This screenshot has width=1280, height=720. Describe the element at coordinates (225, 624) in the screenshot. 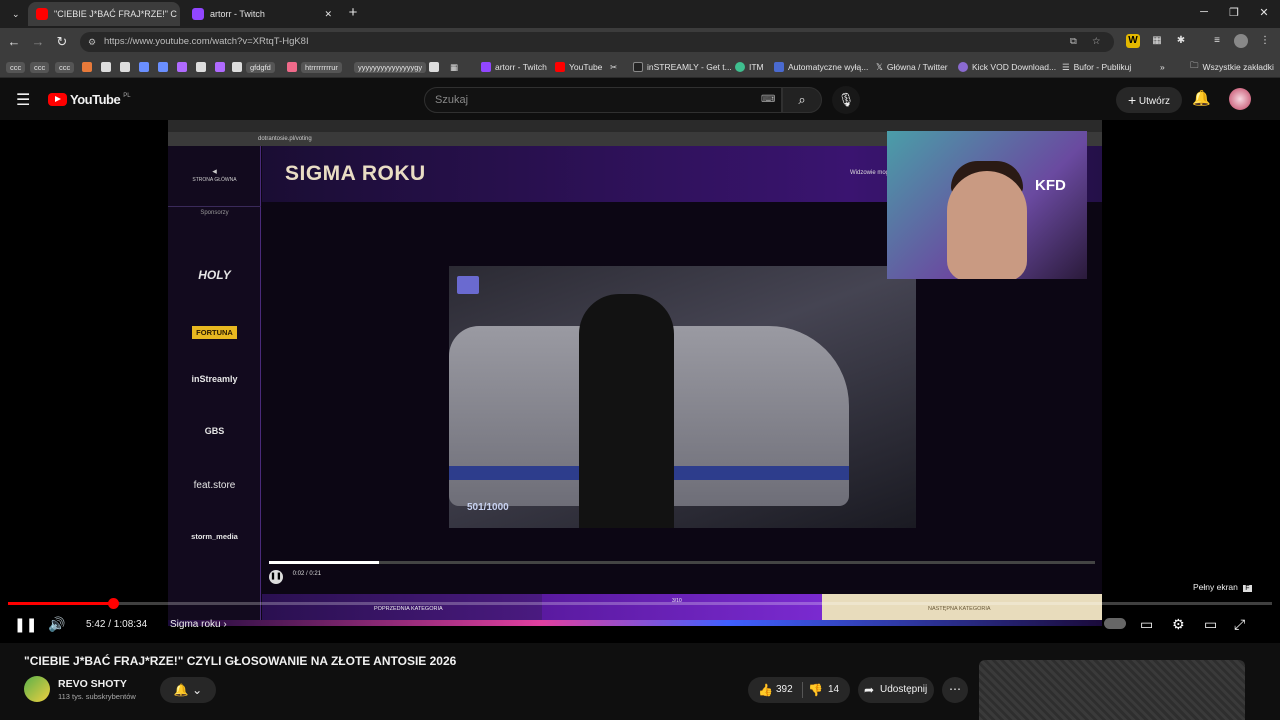

I see `chevron-right-icon: ›` at that location.